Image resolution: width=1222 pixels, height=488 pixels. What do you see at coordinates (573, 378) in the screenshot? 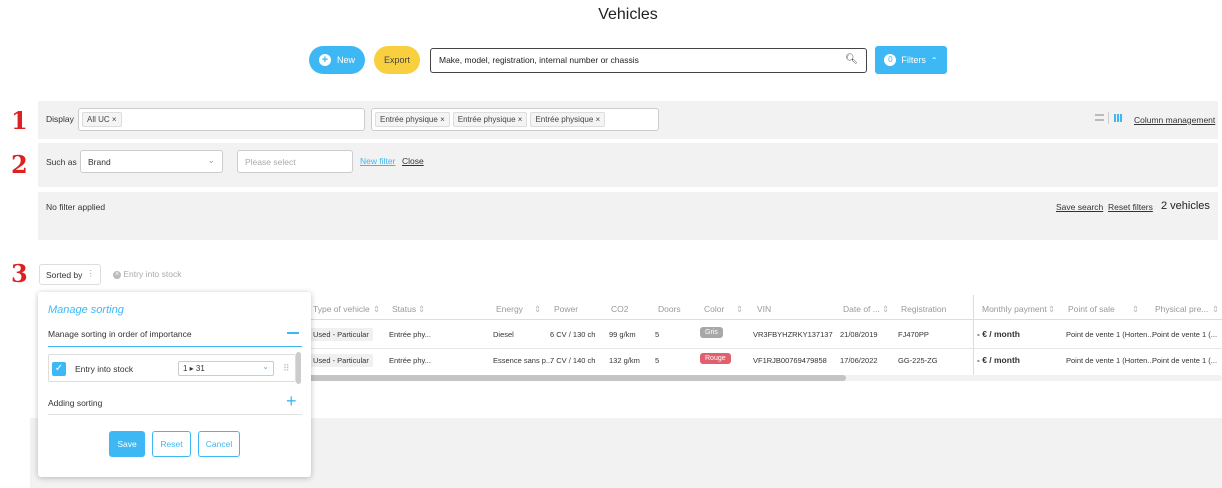
I see `scrollbar-thumb` at bounding box center [573, 378].